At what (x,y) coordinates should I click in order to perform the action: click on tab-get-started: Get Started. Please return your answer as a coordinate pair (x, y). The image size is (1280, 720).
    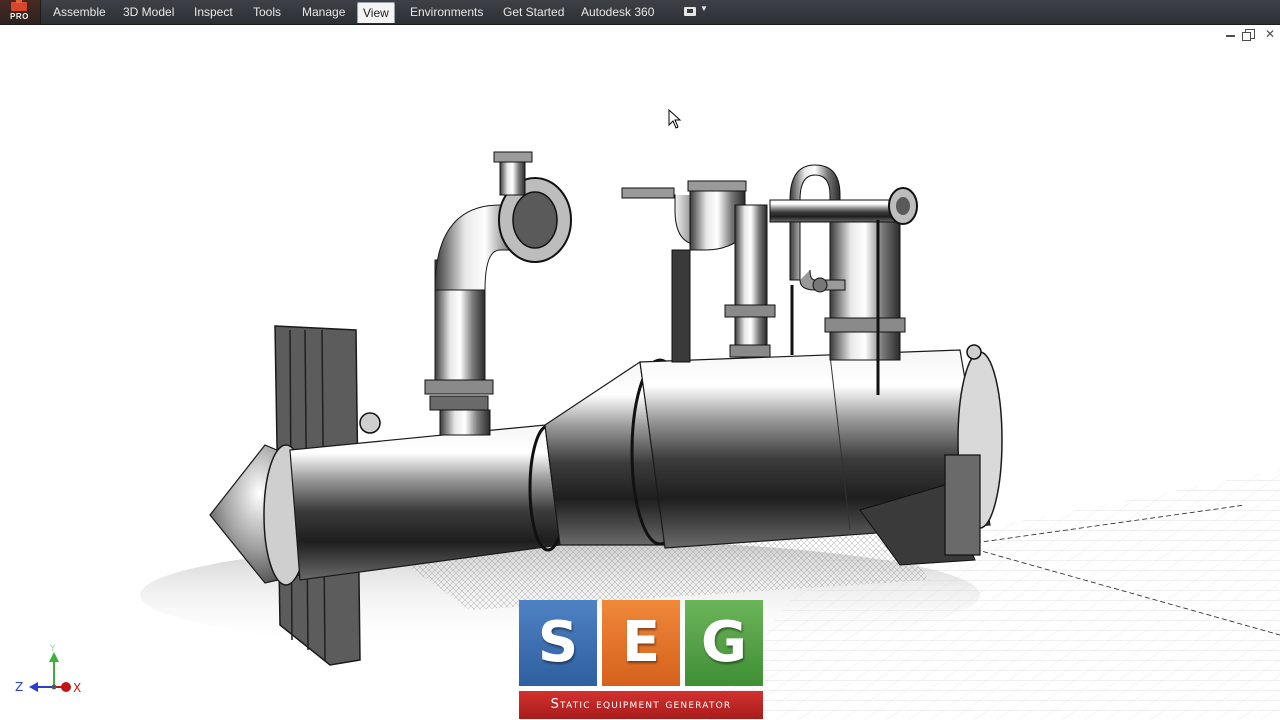
    Looking at the image, I should click on (533, 12).